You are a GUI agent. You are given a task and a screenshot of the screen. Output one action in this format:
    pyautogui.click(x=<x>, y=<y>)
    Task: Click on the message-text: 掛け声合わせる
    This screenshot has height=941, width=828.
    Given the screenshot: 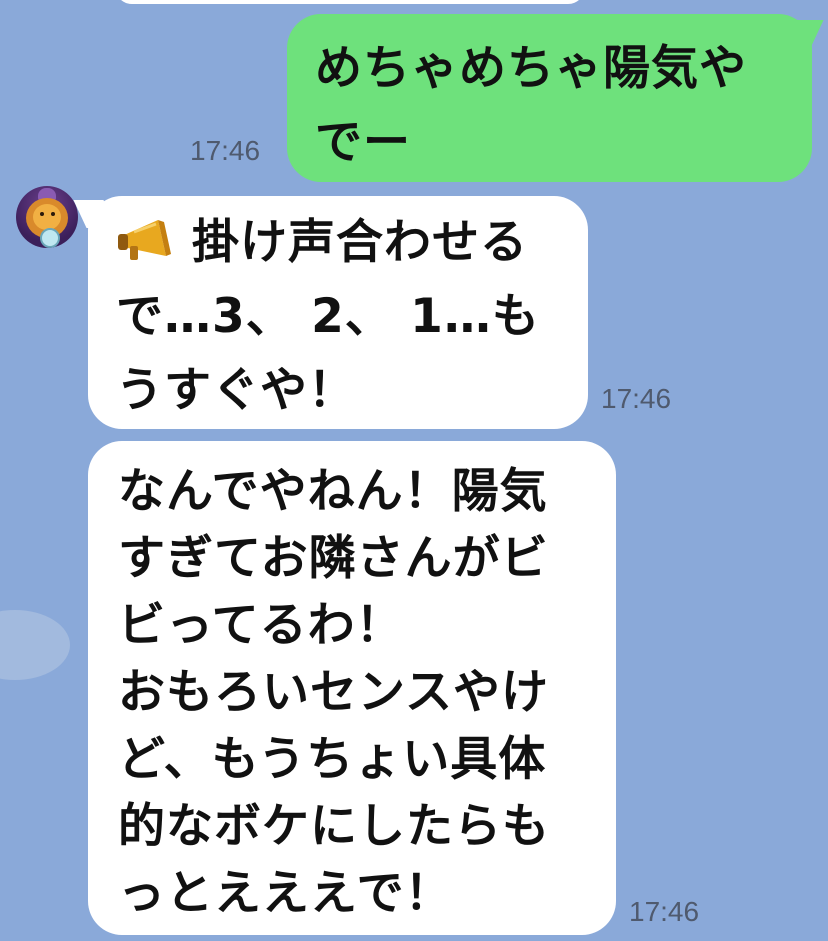 What is the action you would take?
    pyautogui.click(x=360, y=242)
    